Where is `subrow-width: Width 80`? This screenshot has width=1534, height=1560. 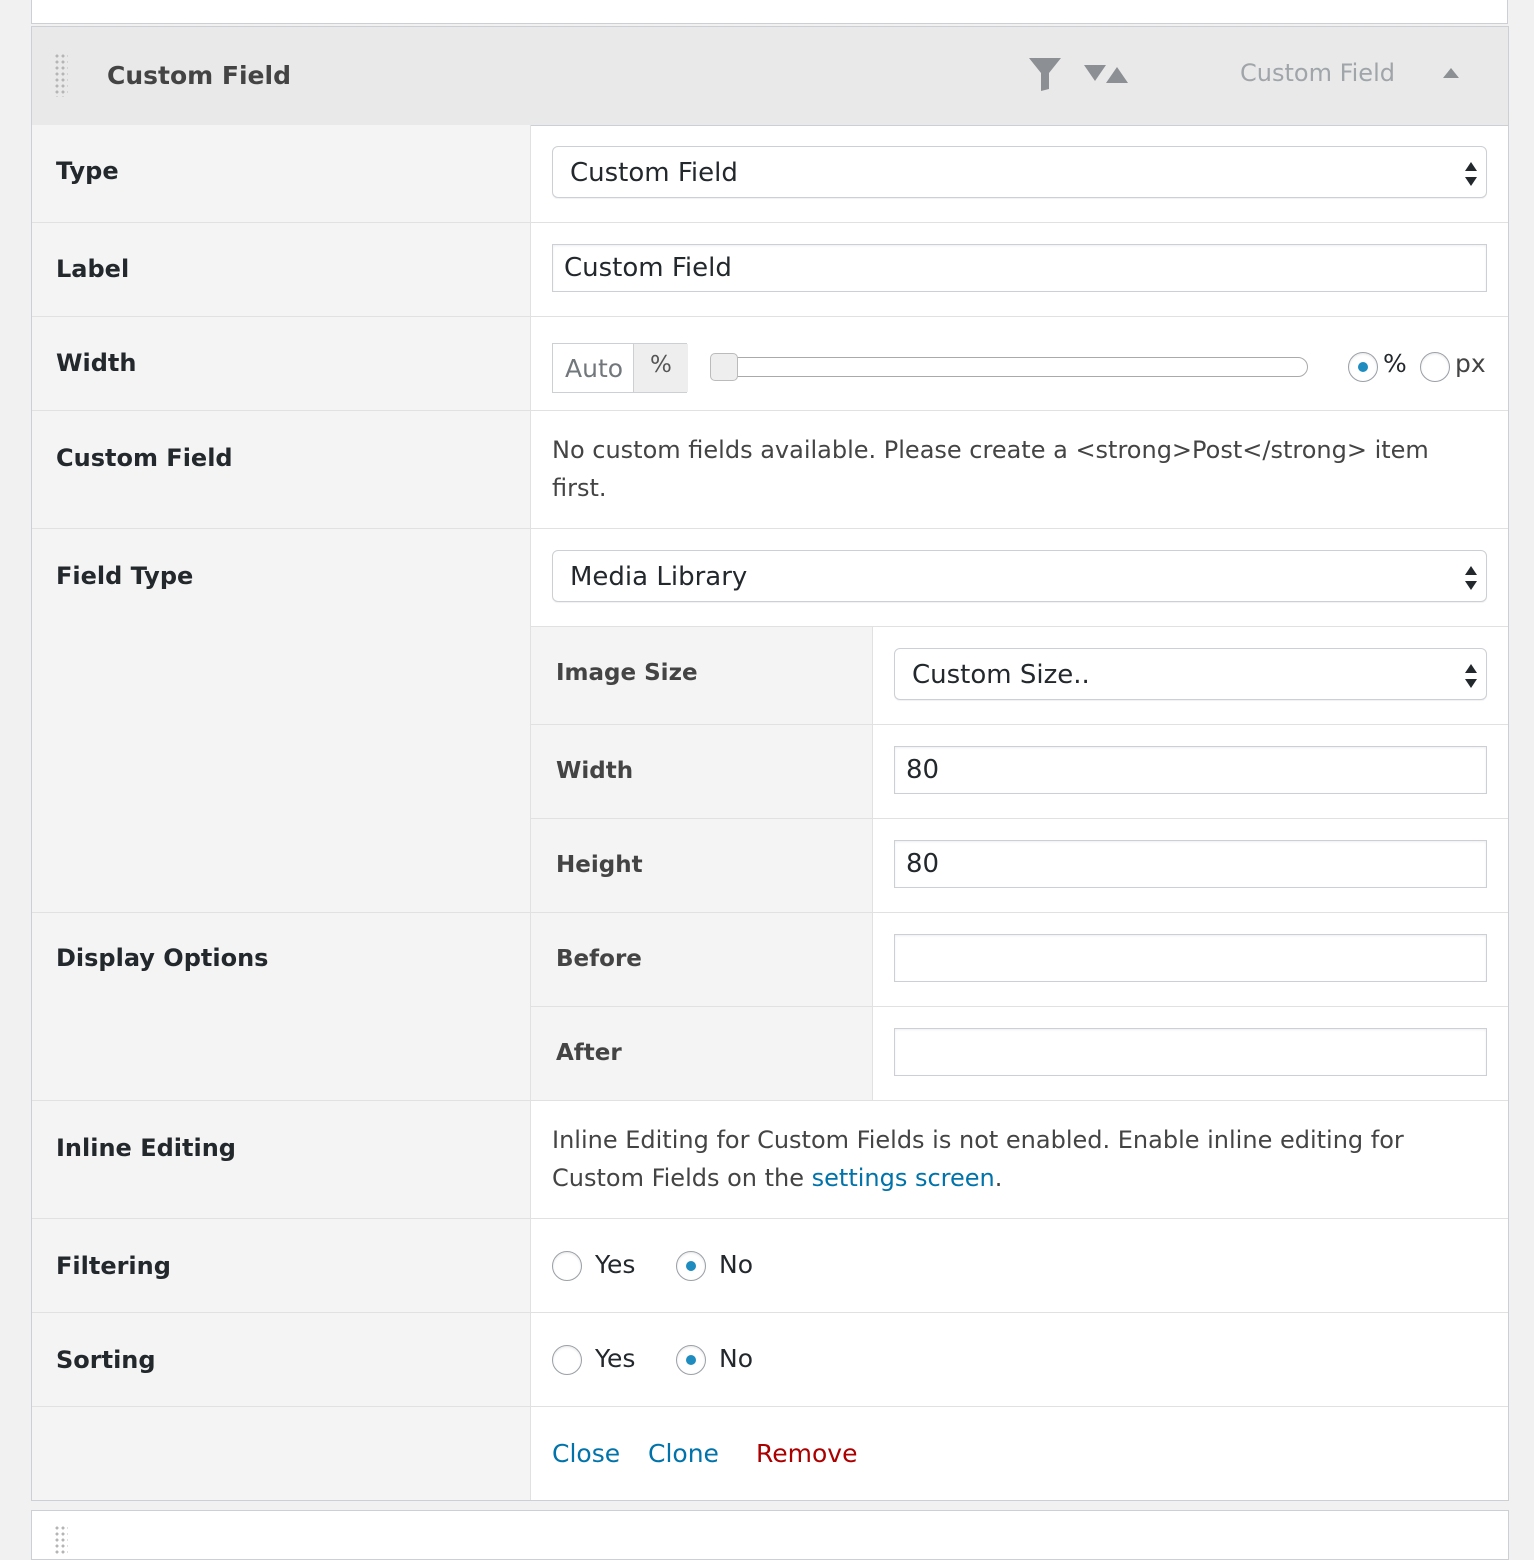 subrow-width: Width 80 is located at coordinates (1019, 772).